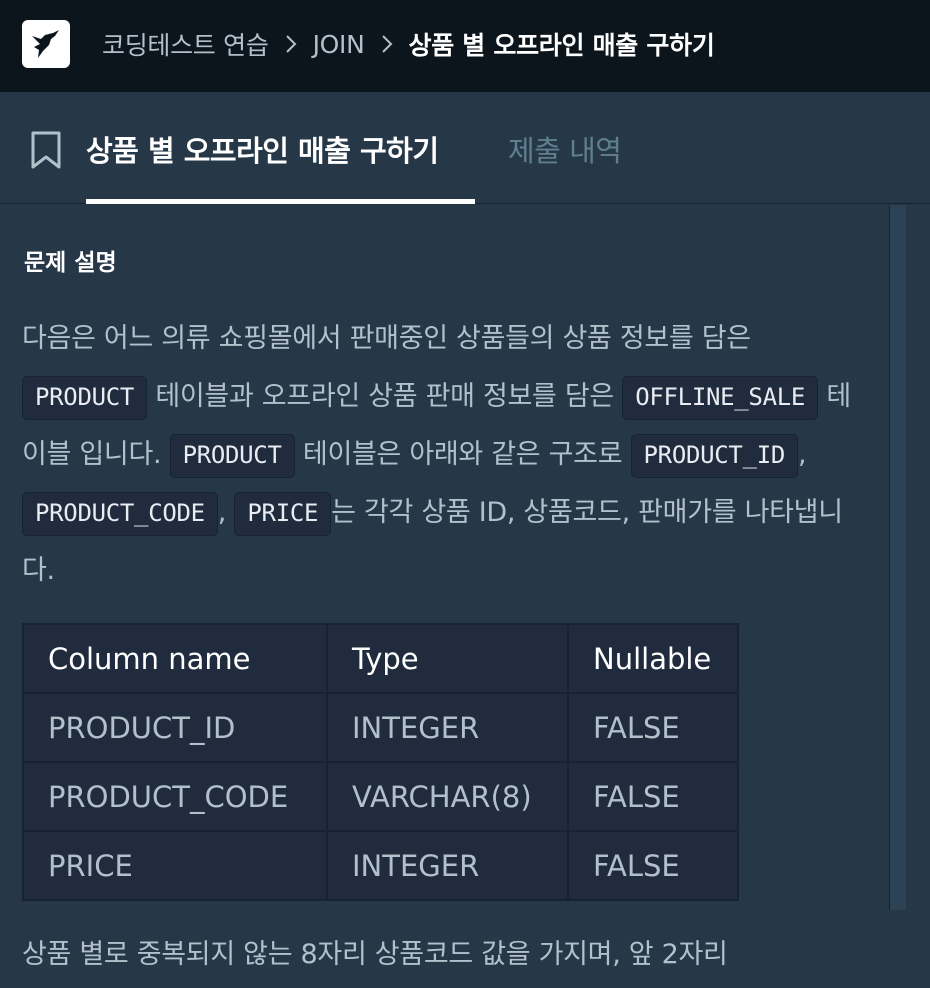 Image resolution: width=930 pixels, height=988 pixels. Describe the element at coordinates (70, 263) in the screenshot. I see `section-title: 문제 설명` at that location.